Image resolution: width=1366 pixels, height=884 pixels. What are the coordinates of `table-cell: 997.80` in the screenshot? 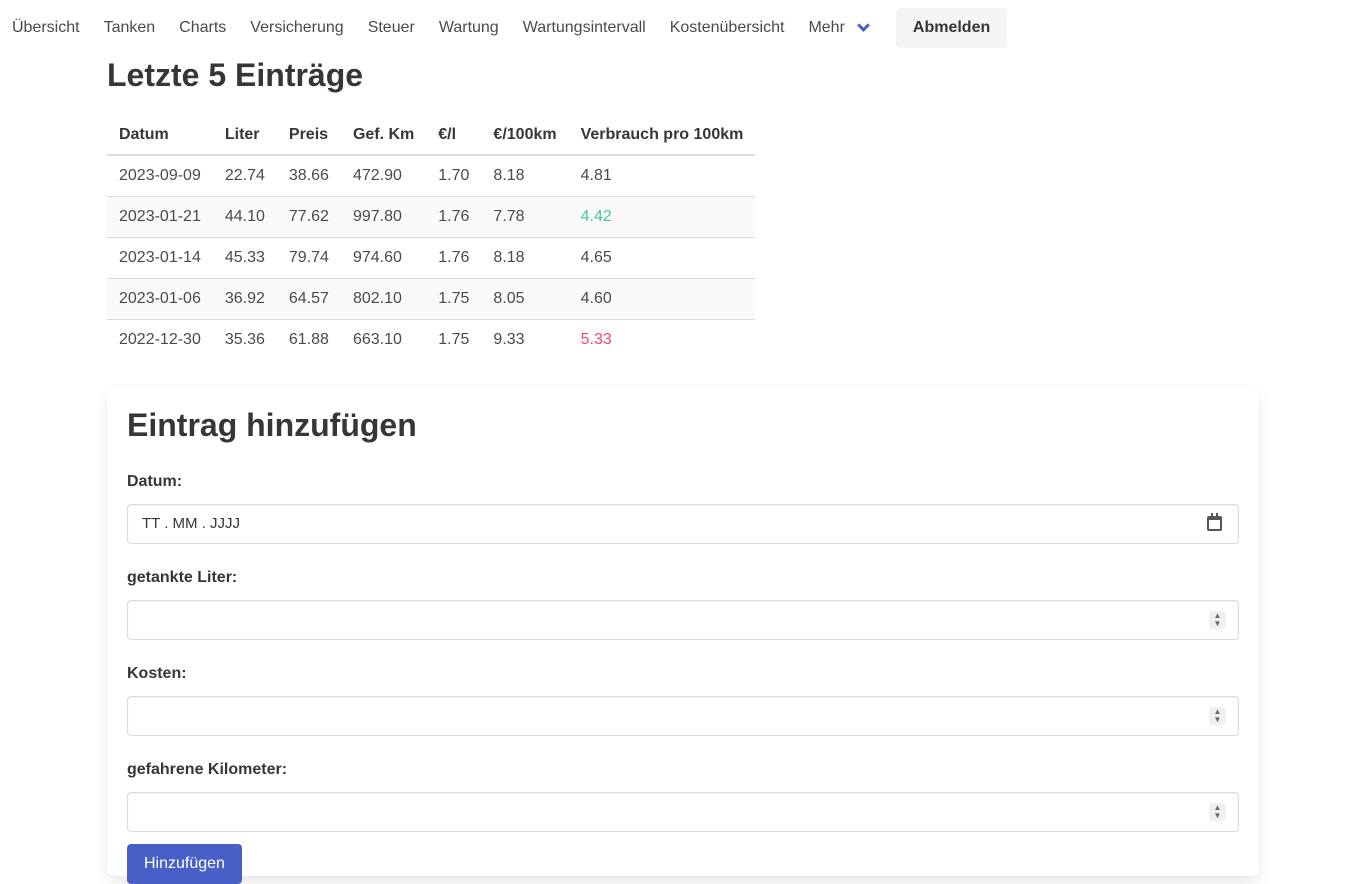 It's located at (383, 217).